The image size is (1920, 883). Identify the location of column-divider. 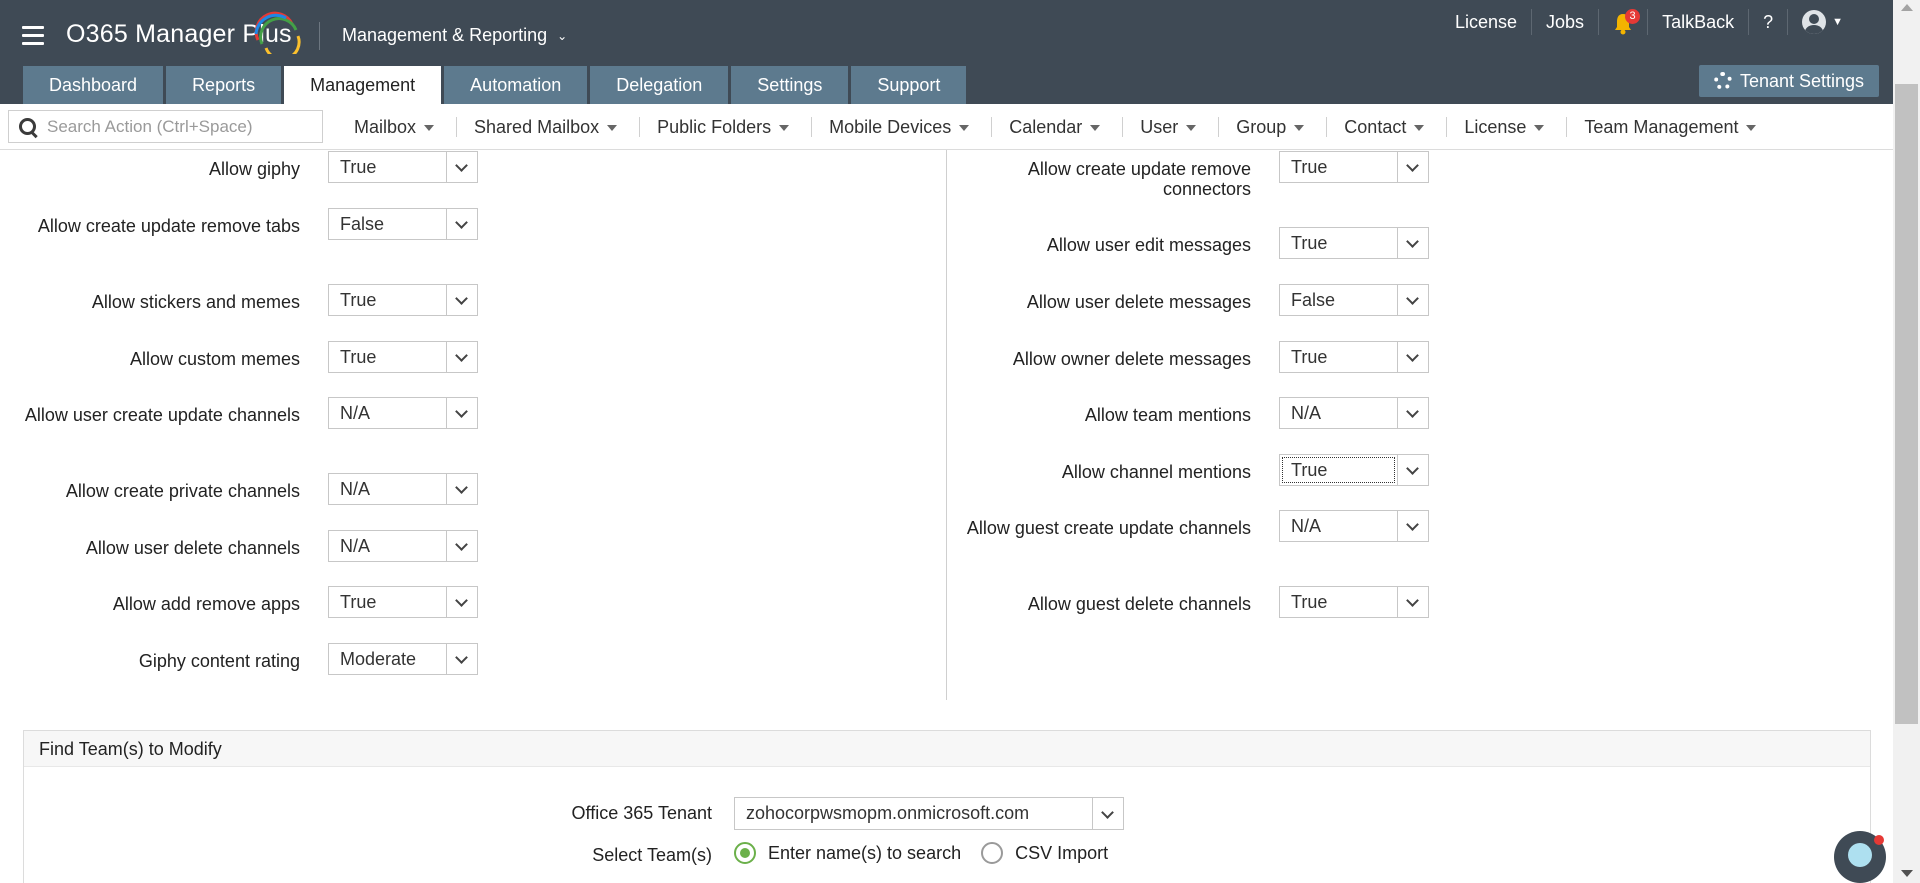
(946, 425).